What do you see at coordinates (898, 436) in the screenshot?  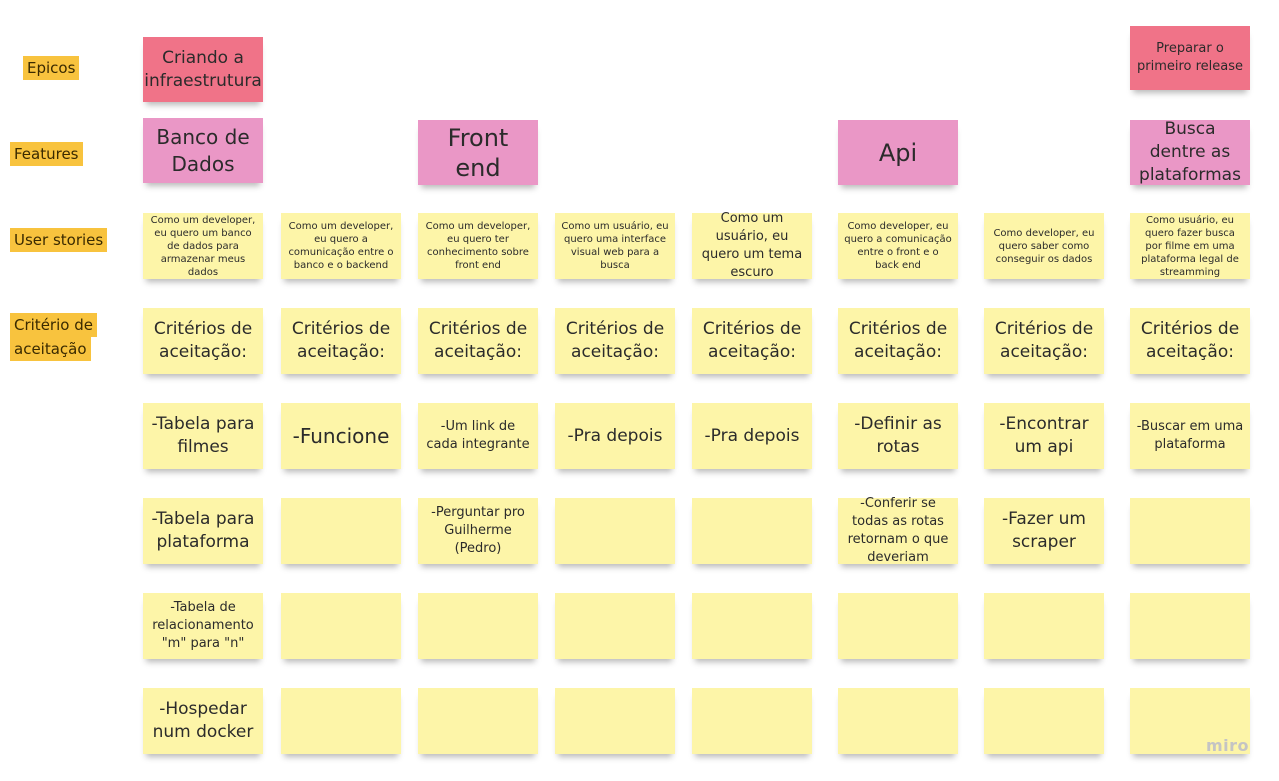 I see `criteria-sticky: -Definir as rotas` at bounding box center [898, 436].